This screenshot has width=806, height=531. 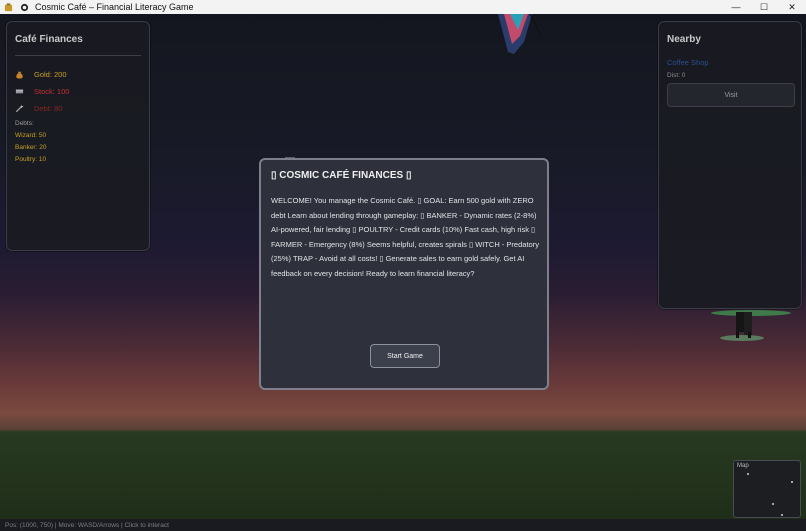 I want to click on money-bag-icon, so click(x=19, y=75).